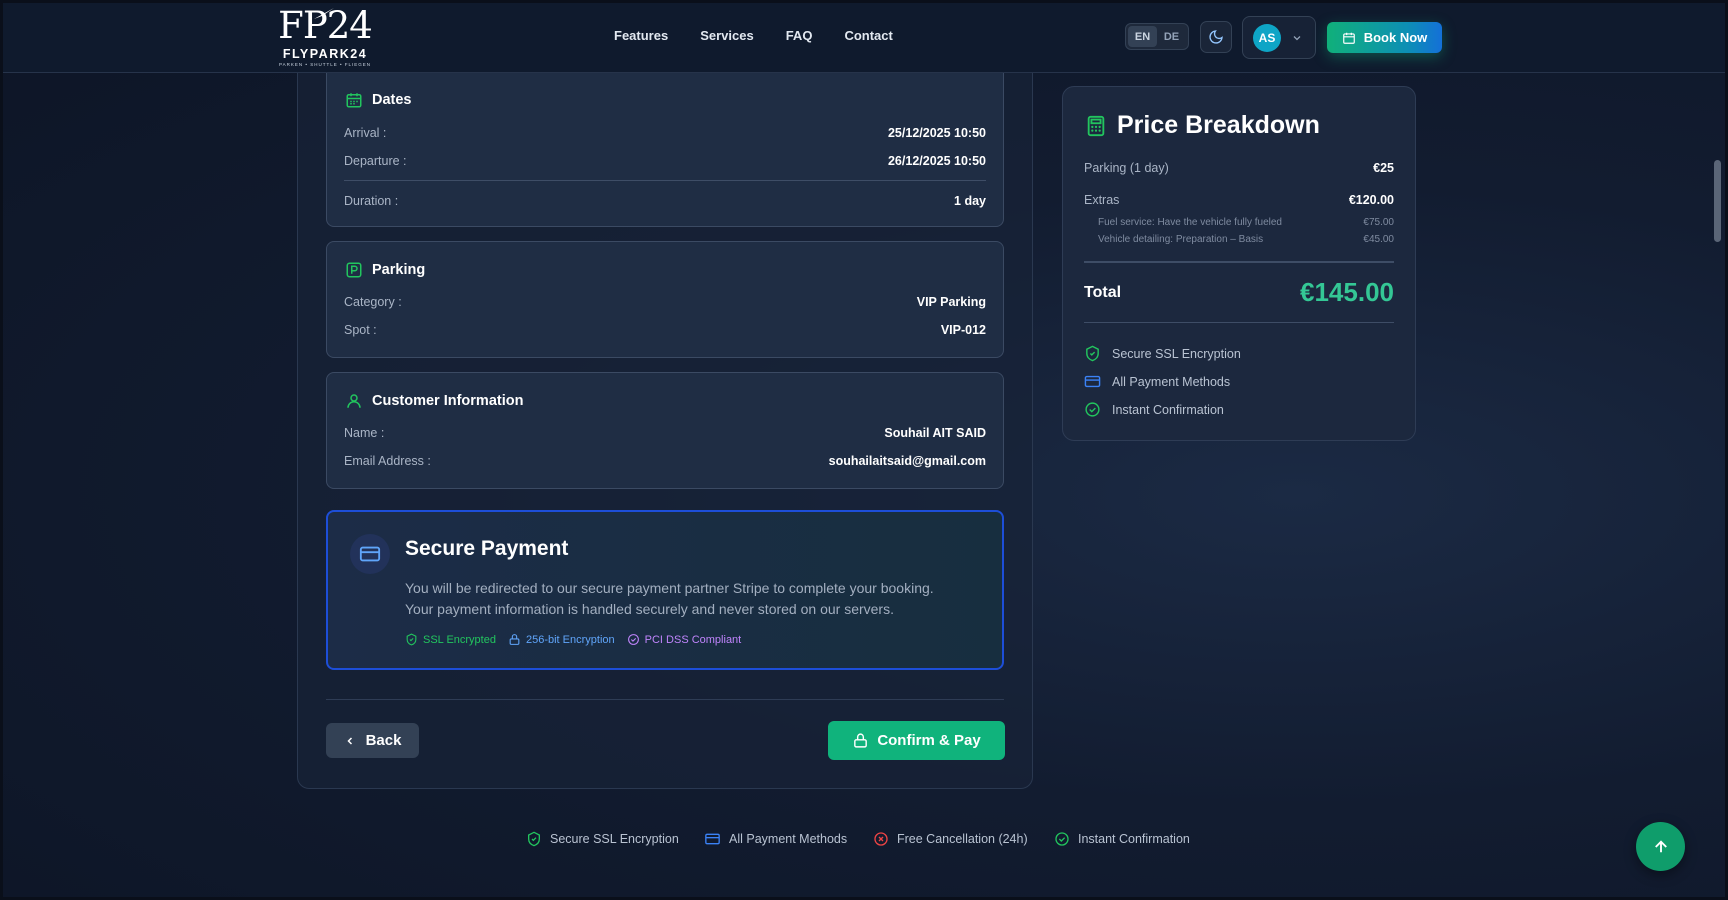 This screenshot has width=1728, height=900. I want to click on name-row: Name : Souhail AIT SAID, so click(665, 433).